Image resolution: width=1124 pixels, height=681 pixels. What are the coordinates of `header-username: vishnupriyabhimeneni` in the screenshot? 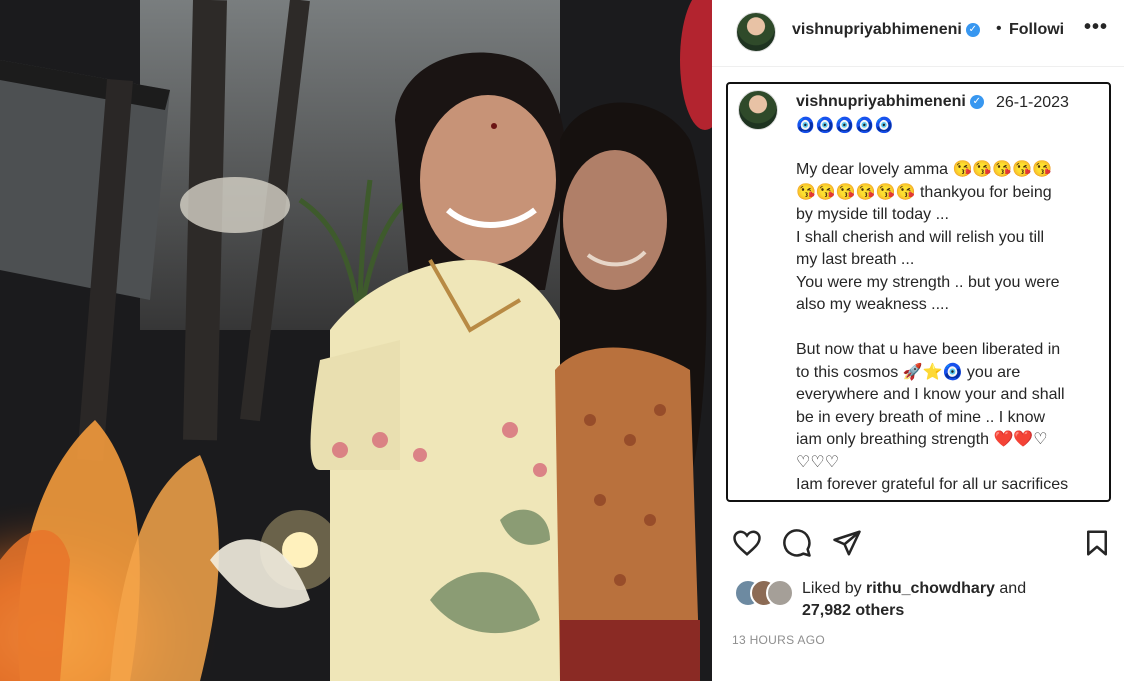 It's located at (877, 29).